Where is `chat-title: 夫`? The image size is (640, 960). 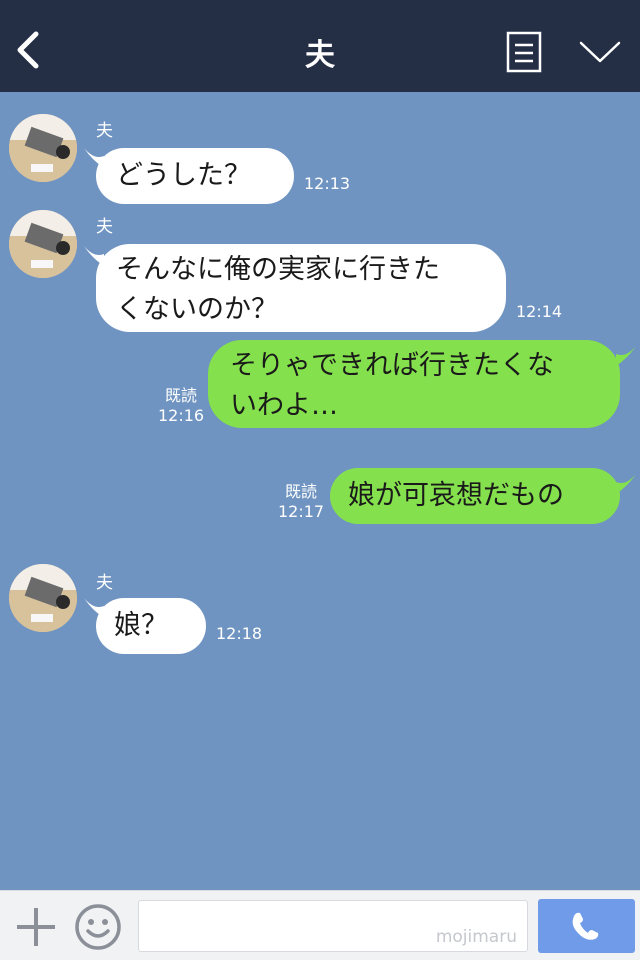 chat-title: 夫 is located at coordinates (320, 55).